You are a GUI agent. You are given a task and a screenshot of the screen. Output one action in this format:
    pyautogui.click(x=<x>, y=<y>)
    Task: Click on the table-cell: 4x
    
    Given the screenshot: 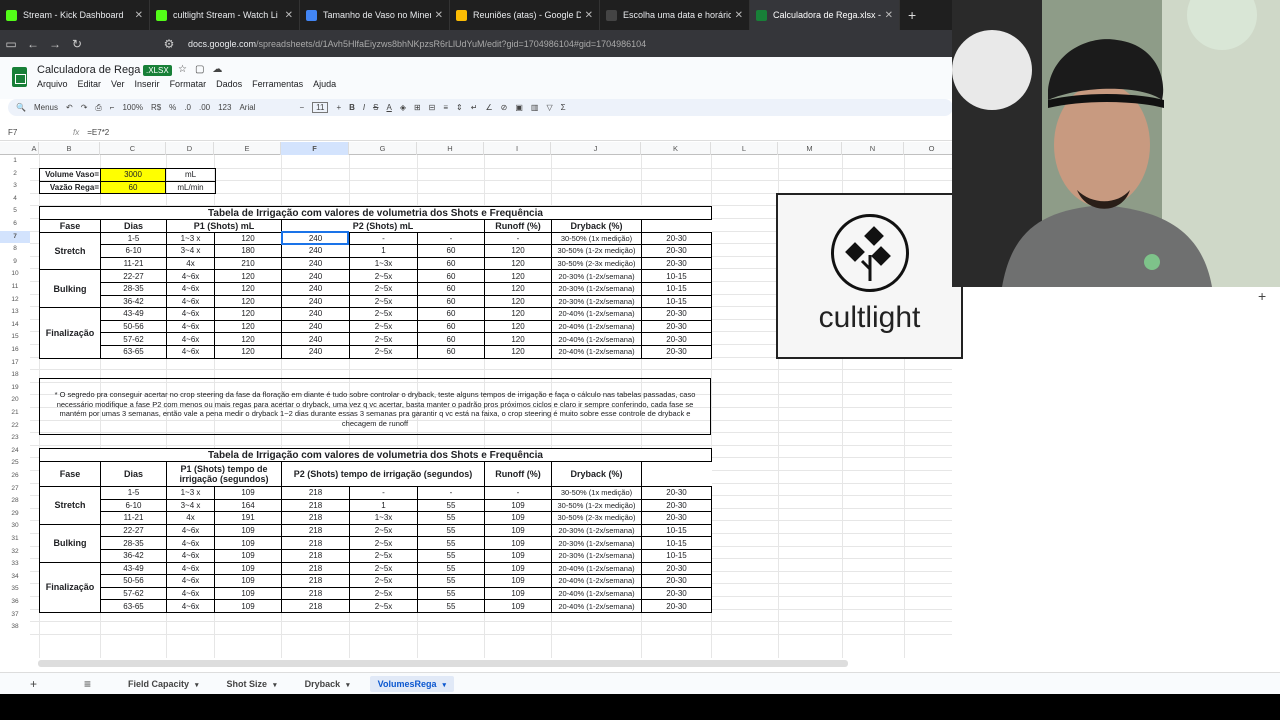 What is the action you would take?
    pyautogui.click(x=190, y=518)
    